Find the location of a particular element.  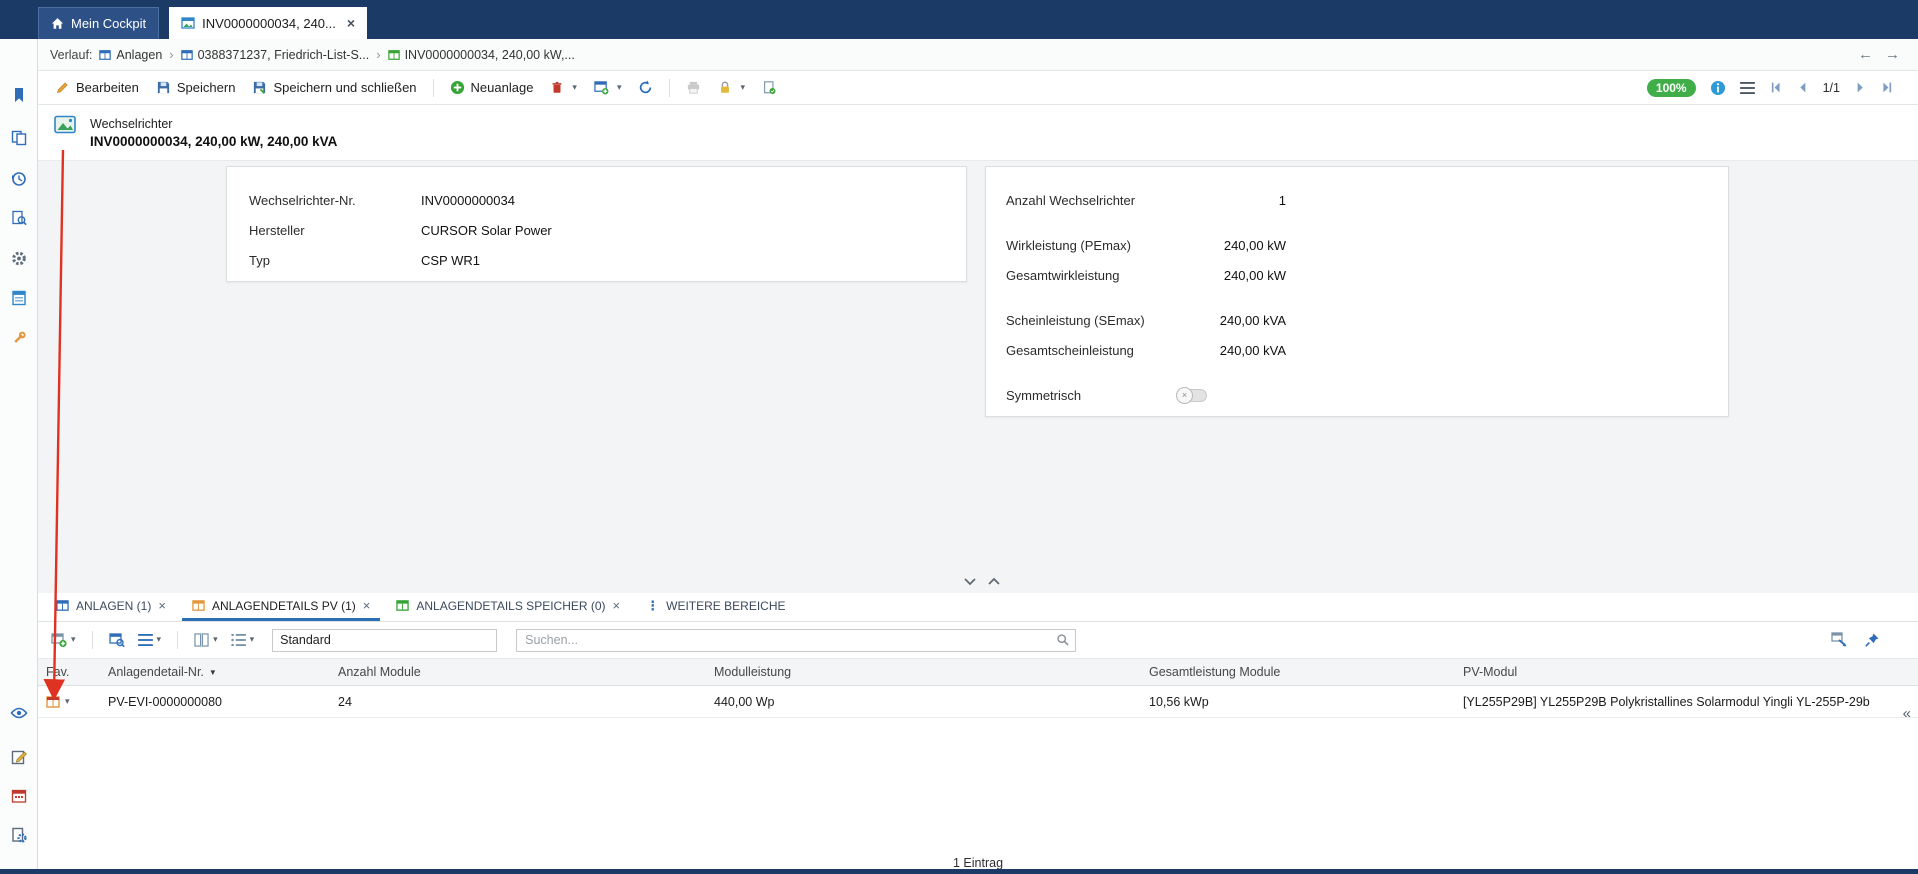

column-header-gesamtleistung-module: Gesamtleistung Module is located at coordinates (1298, 672).